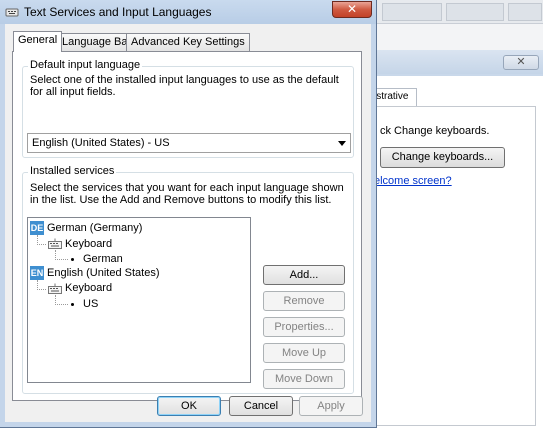 The image size is (543, 428). I want to click on dialog-title: Text Services and Input Languages, so click(118, 12).